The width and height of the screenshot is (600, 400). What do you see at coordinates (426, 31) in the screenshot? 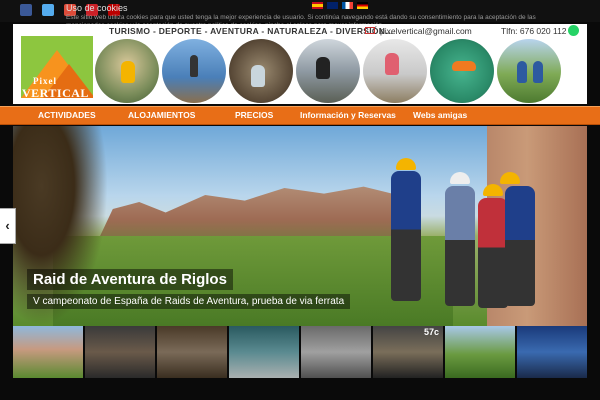
I see `email-link: pixelvertical@gmail.com` at bounding box center [426, 31].